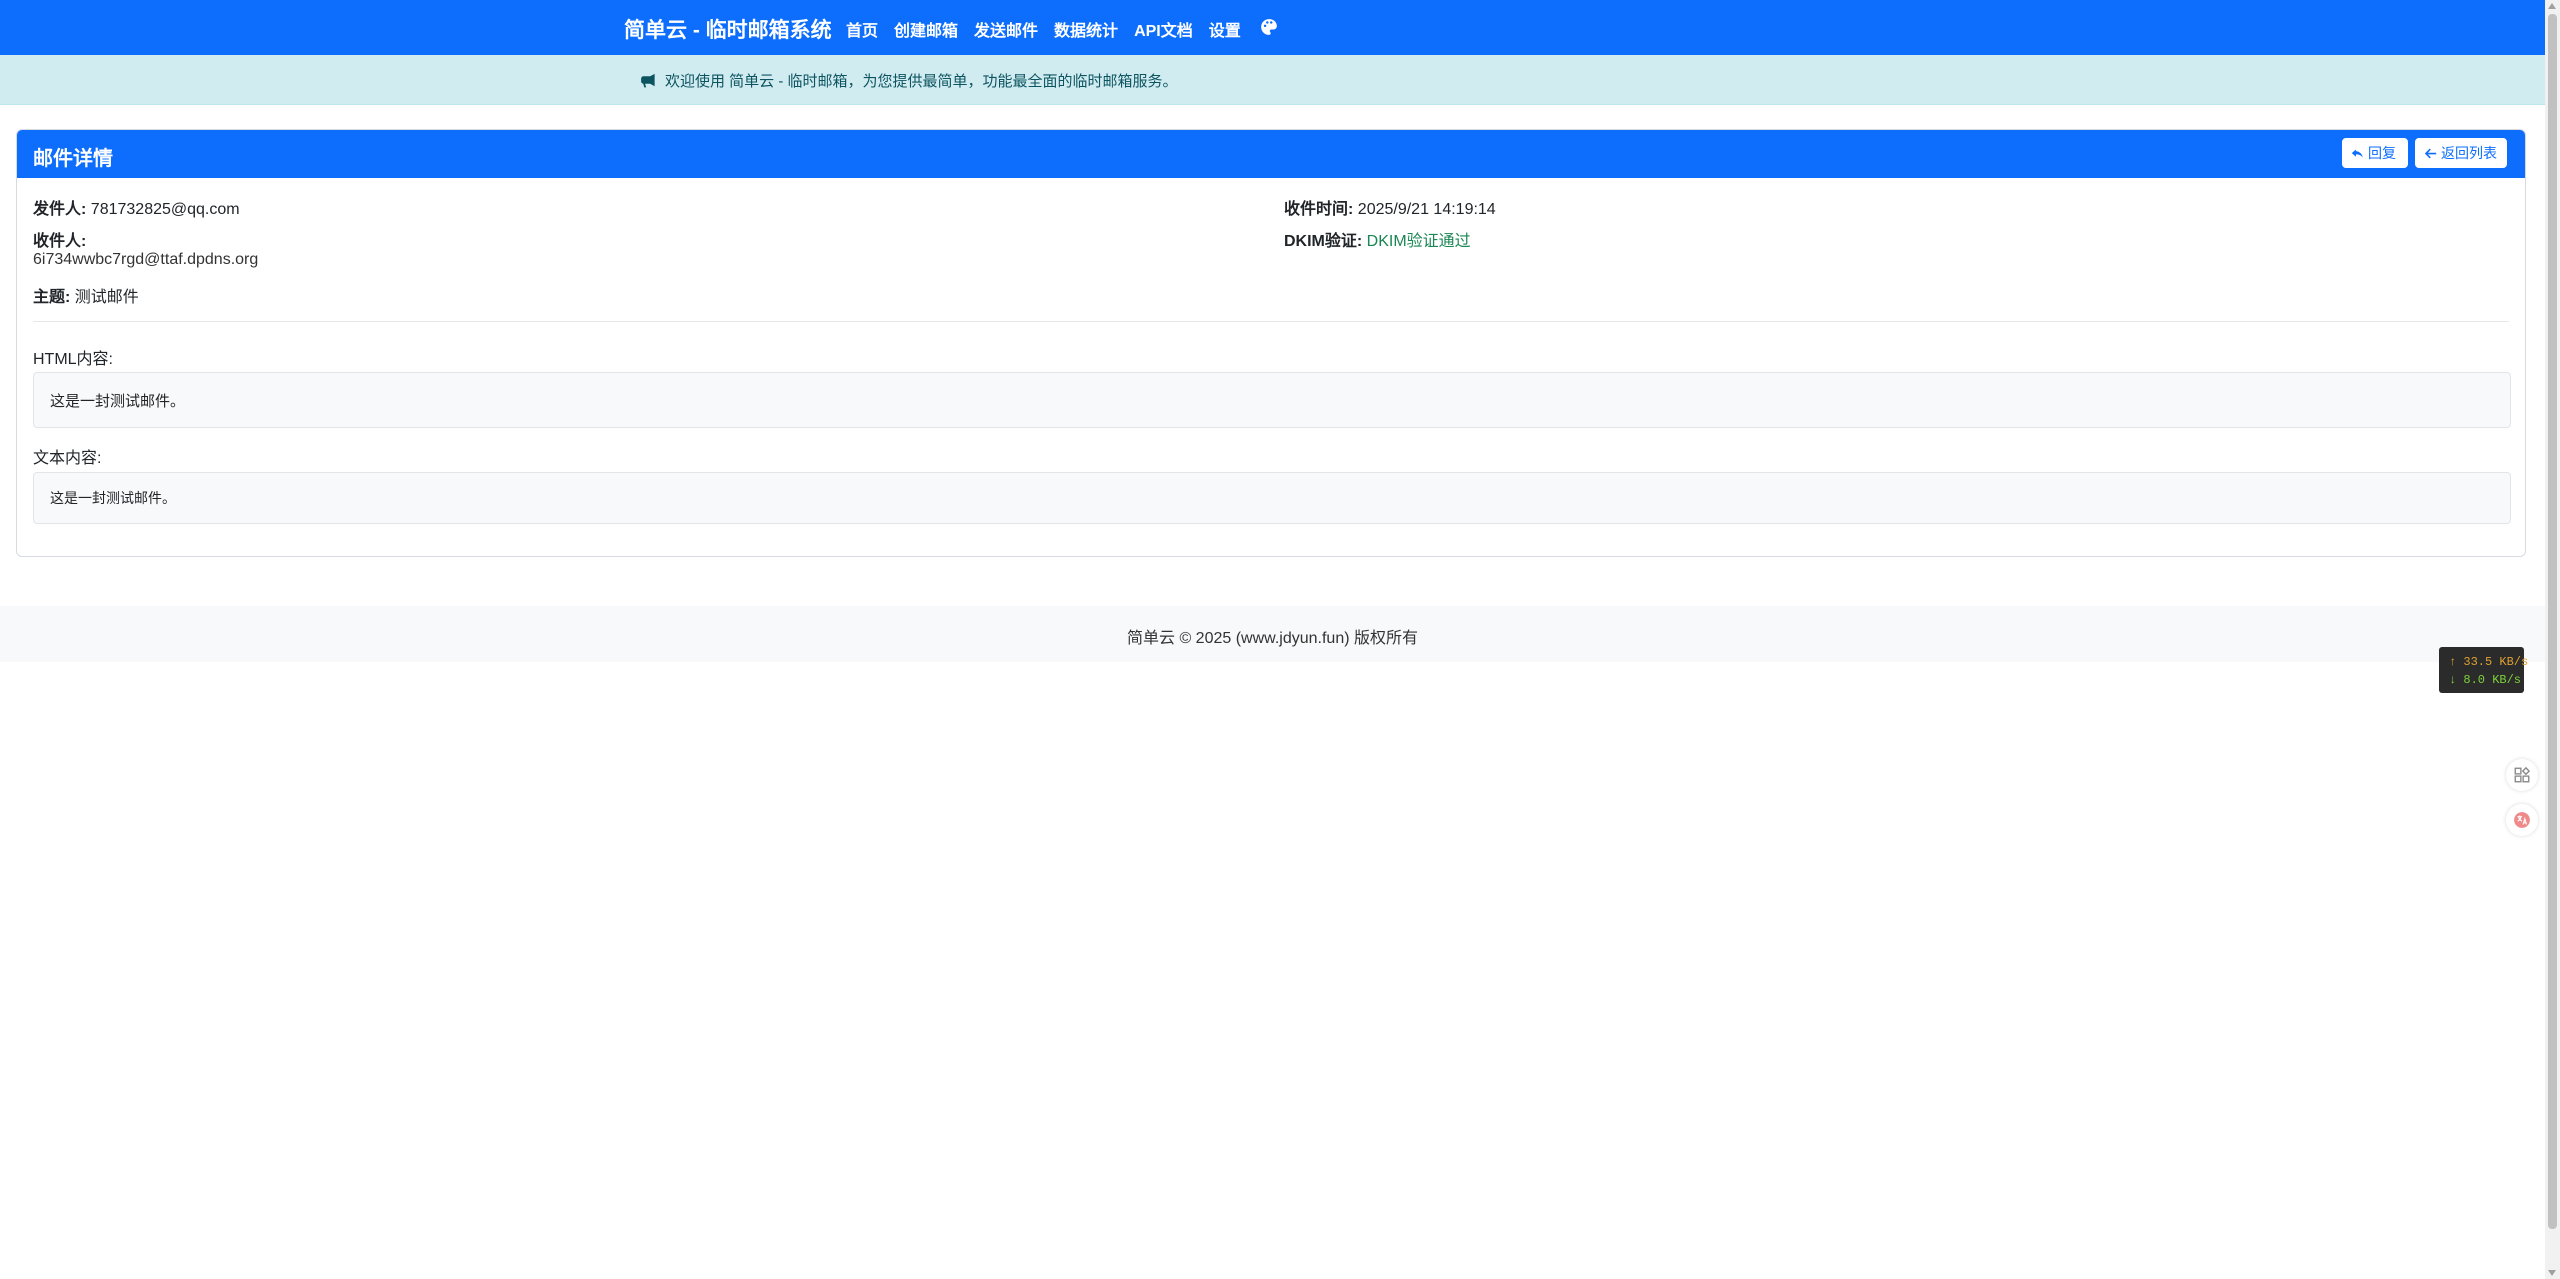  What do you see at coordinates (2552, 621) in the screenshot?
I see `scrollbar-thumb` at bounding box center [2552, 621].